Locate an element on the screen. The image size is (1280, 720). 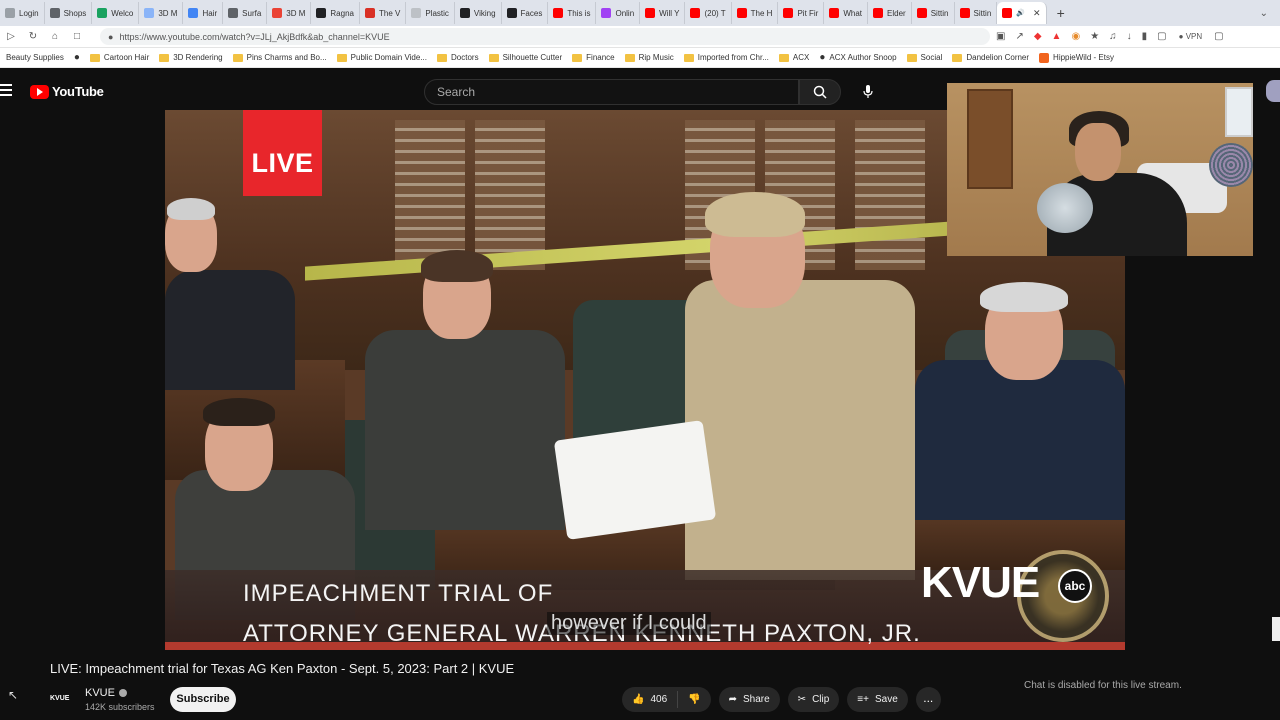
browser-tab: Surfa is located at coordinates (245, 13).